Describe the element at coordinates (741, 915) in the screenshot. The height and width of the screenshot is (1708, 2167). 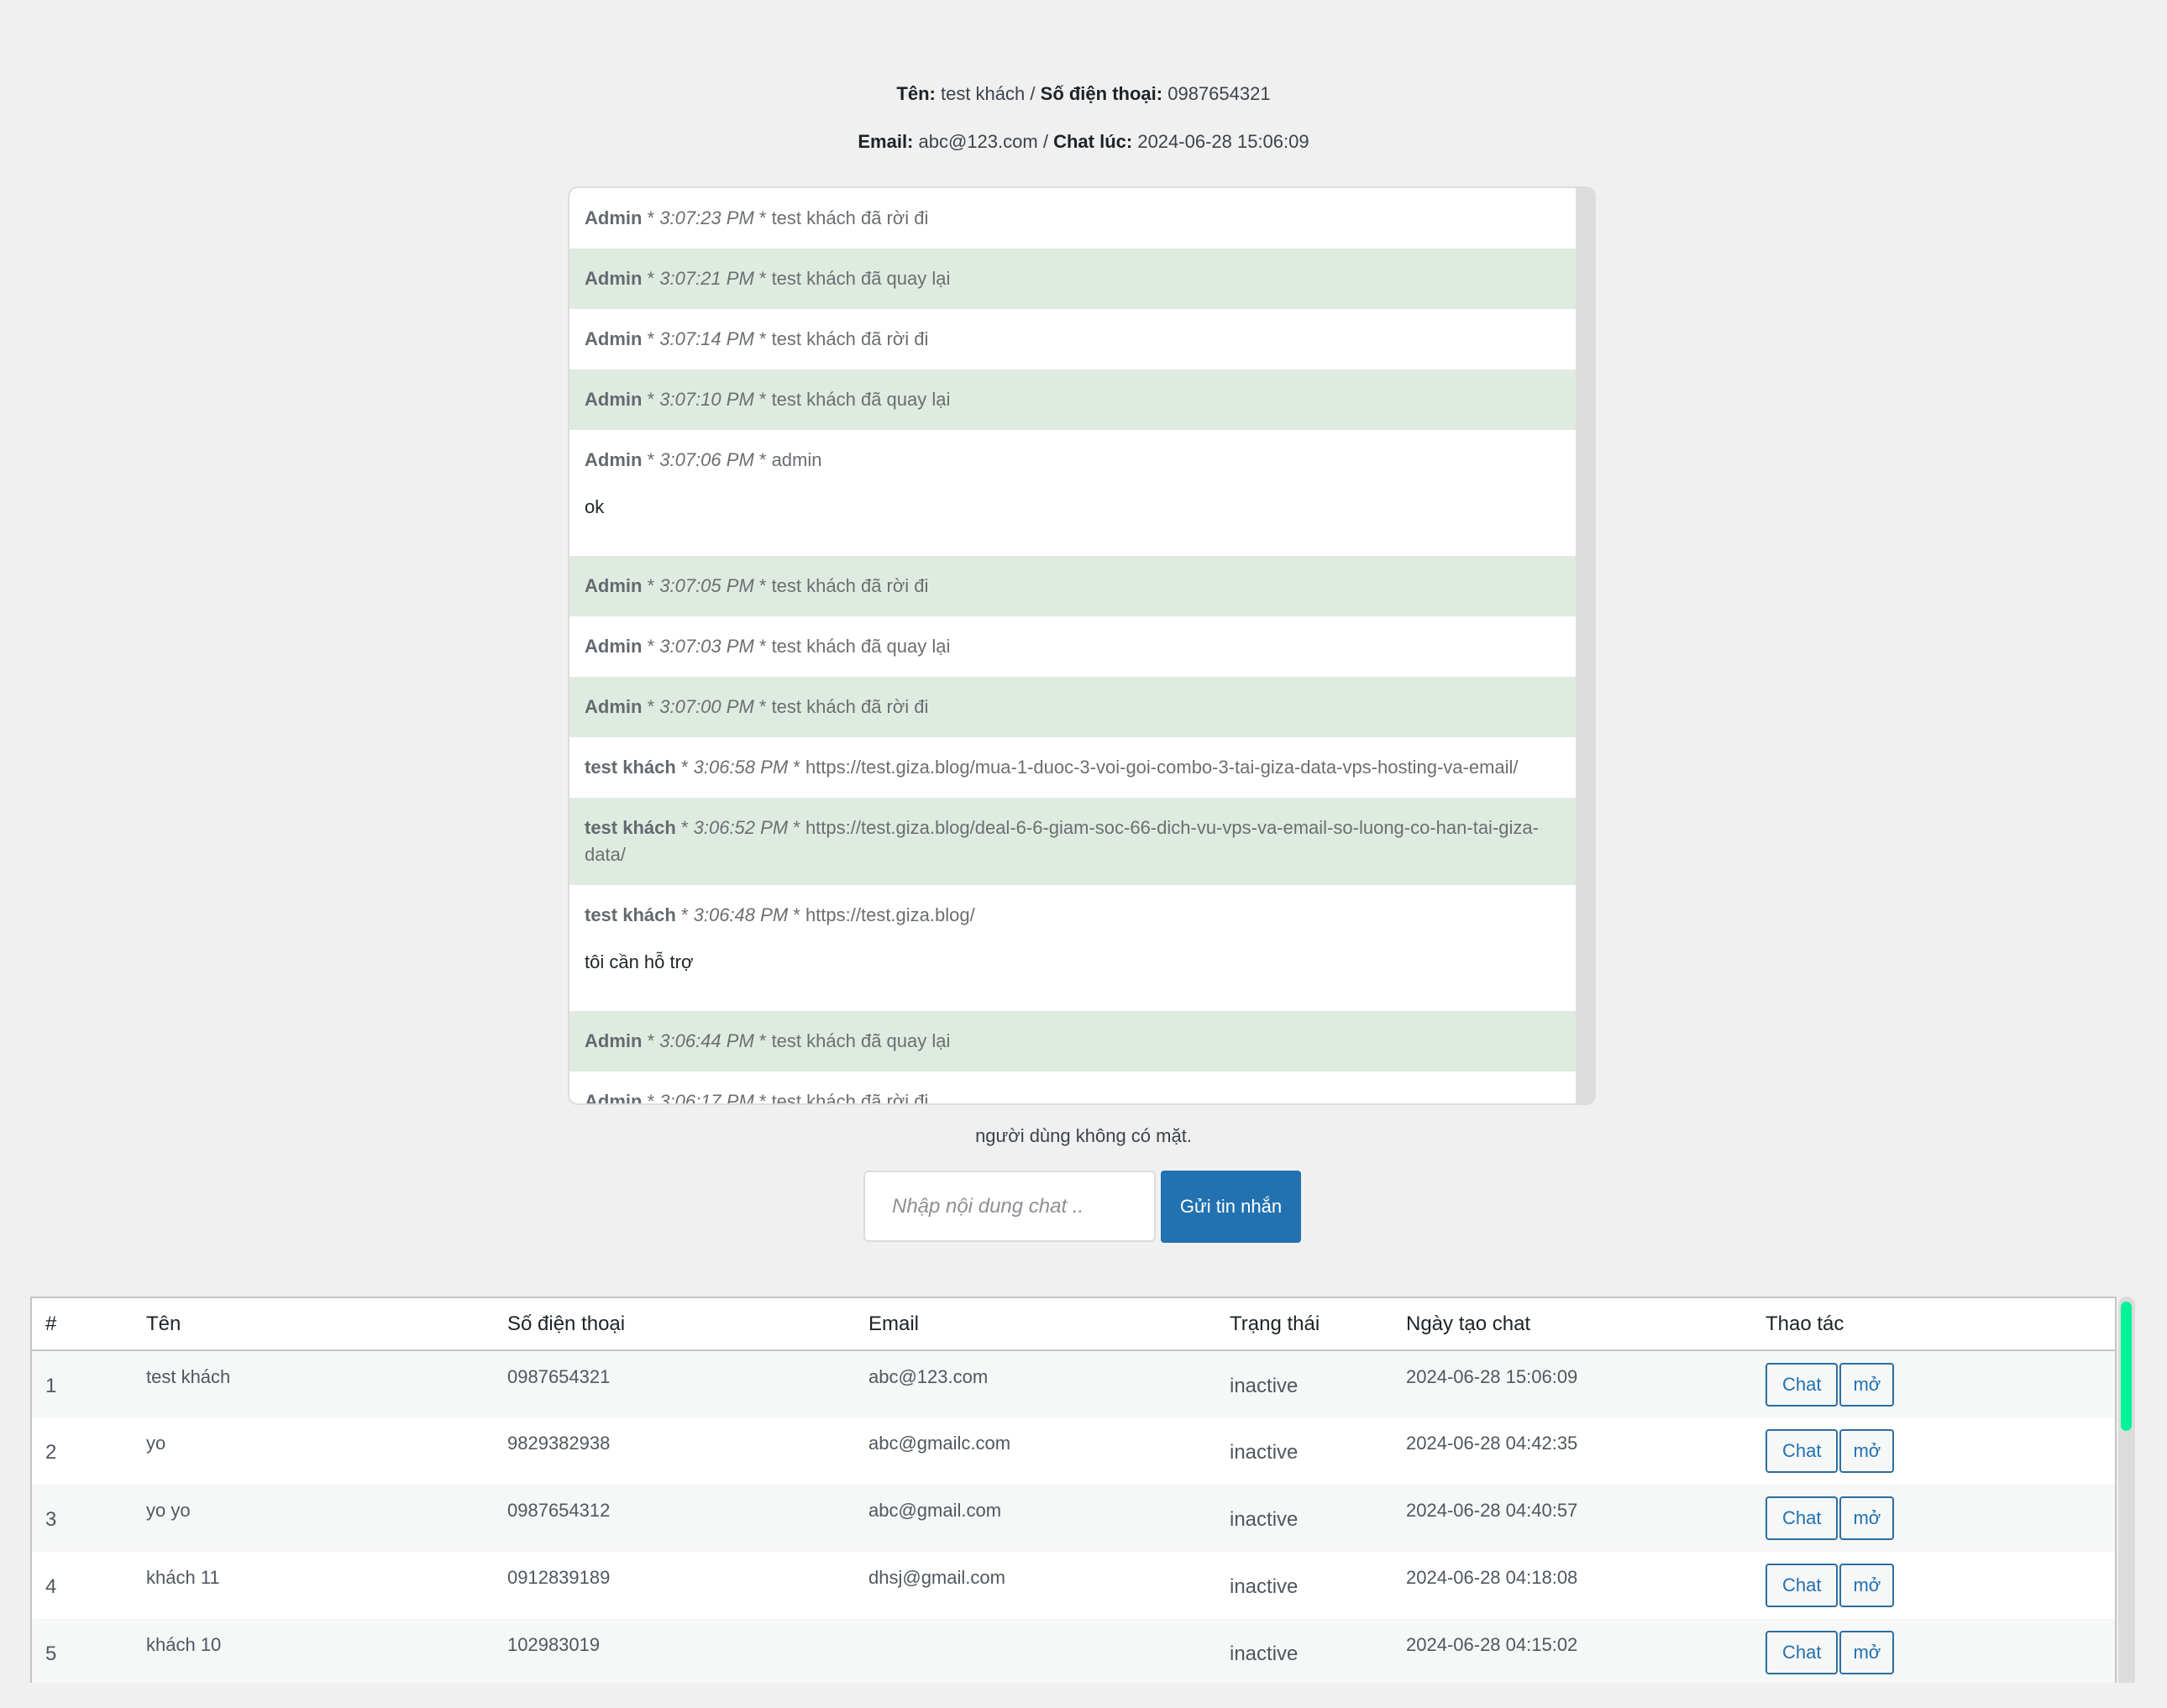
I see `message-time: 3:06:48 PM` at that location.